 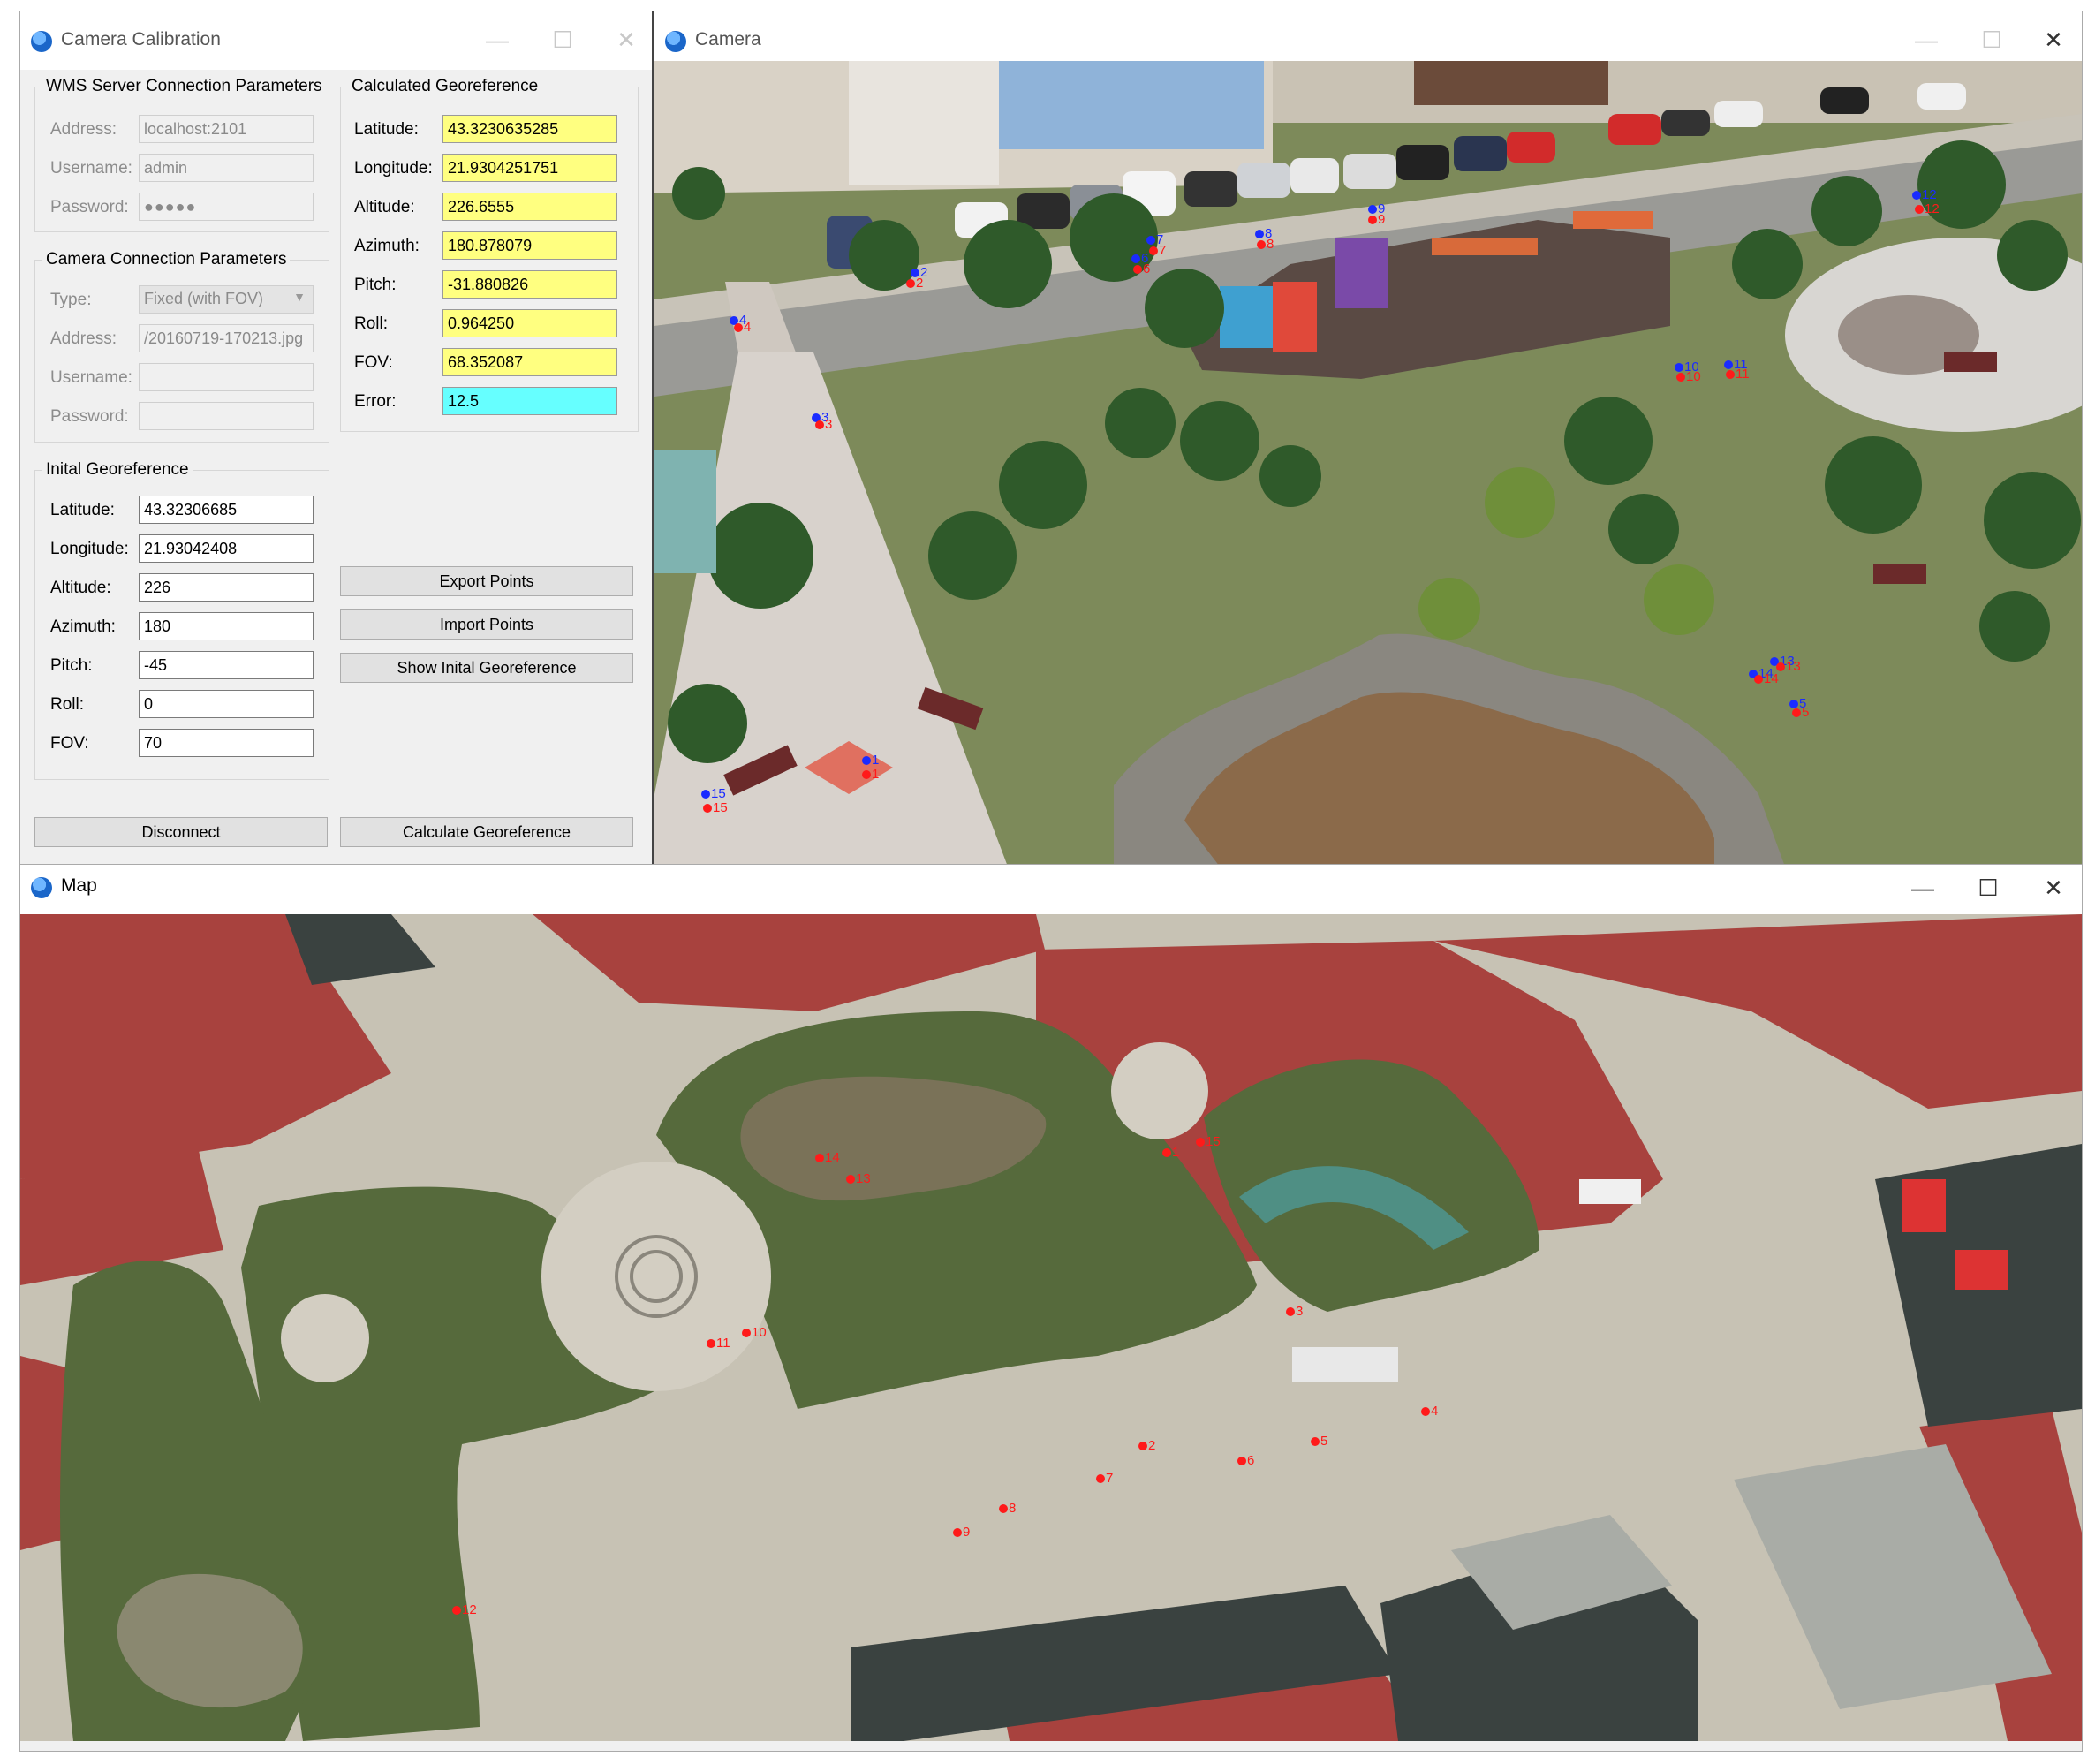 I want to click on camera-point-15-picked-dot, so click(x=705, y=794).